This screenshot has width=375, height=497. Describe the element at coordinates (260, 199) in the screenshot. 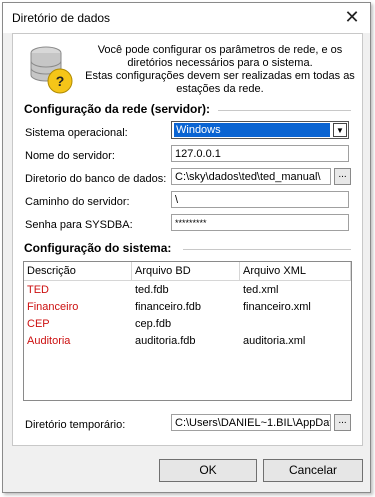

I see `server-path-field: \` at that location.